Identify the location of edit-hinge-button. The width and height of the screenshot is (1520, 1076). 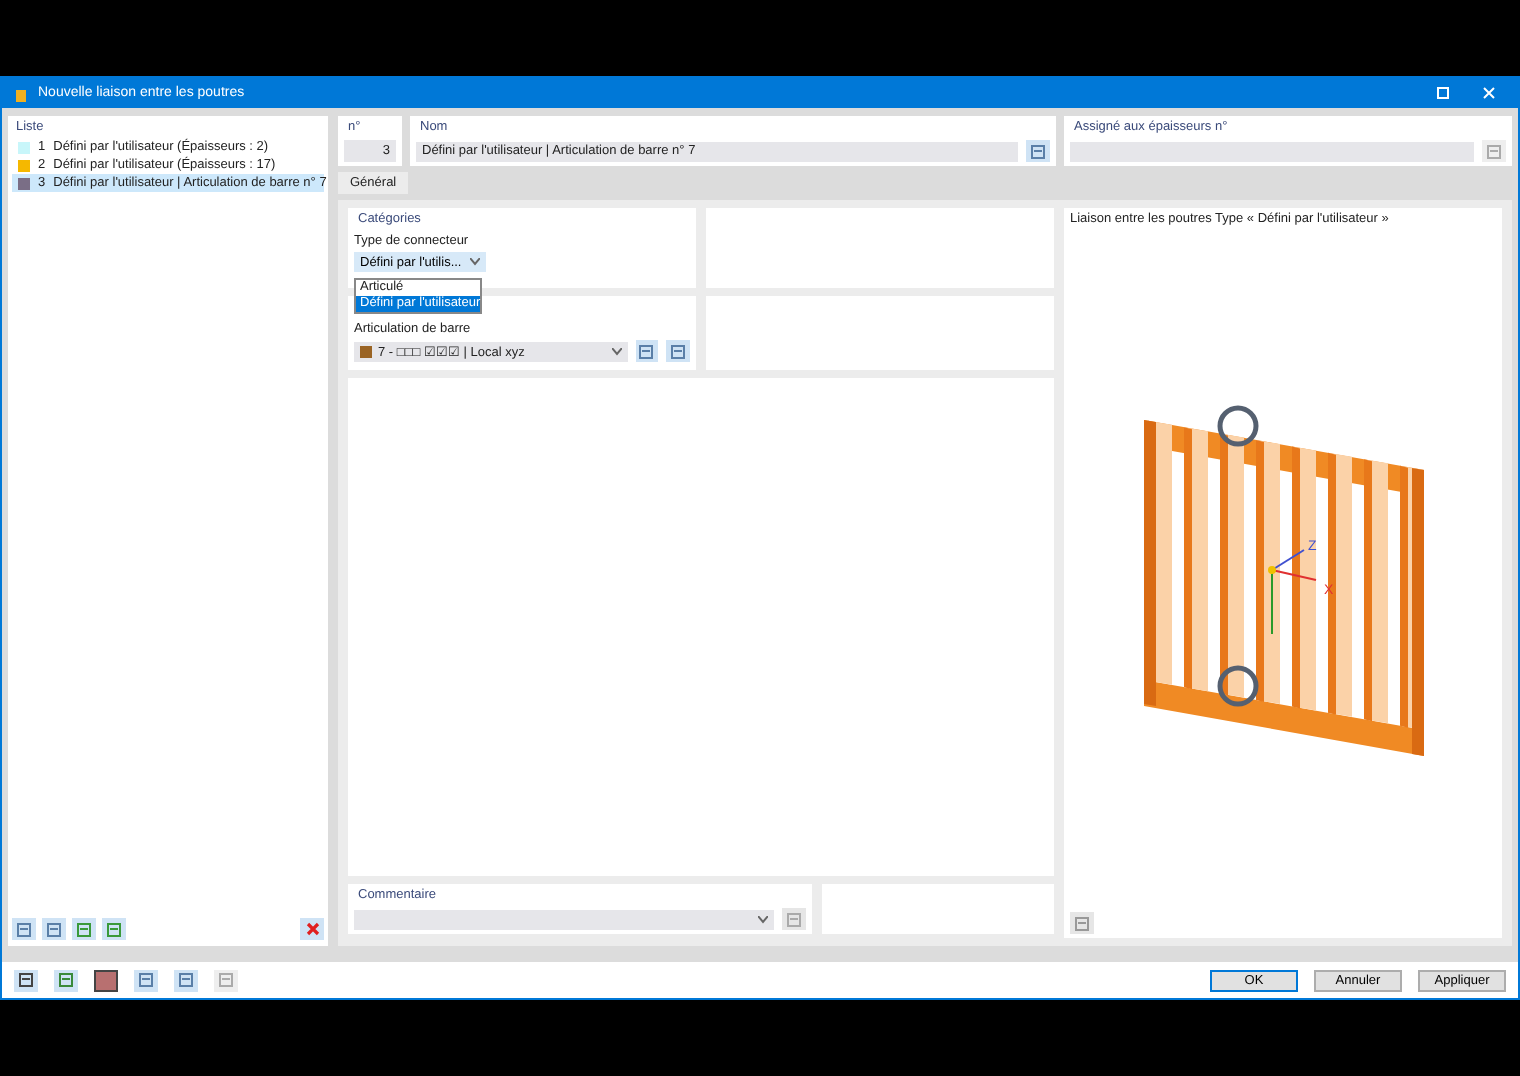
(678, 351).